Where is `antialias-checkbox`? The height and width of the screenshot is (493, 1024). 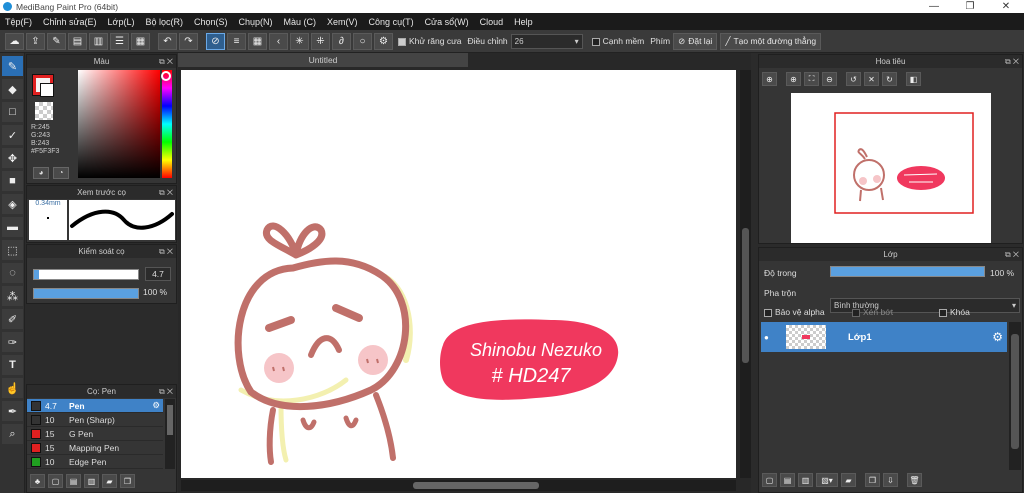 antialias-checkbox is located at coordinates (402, 41).